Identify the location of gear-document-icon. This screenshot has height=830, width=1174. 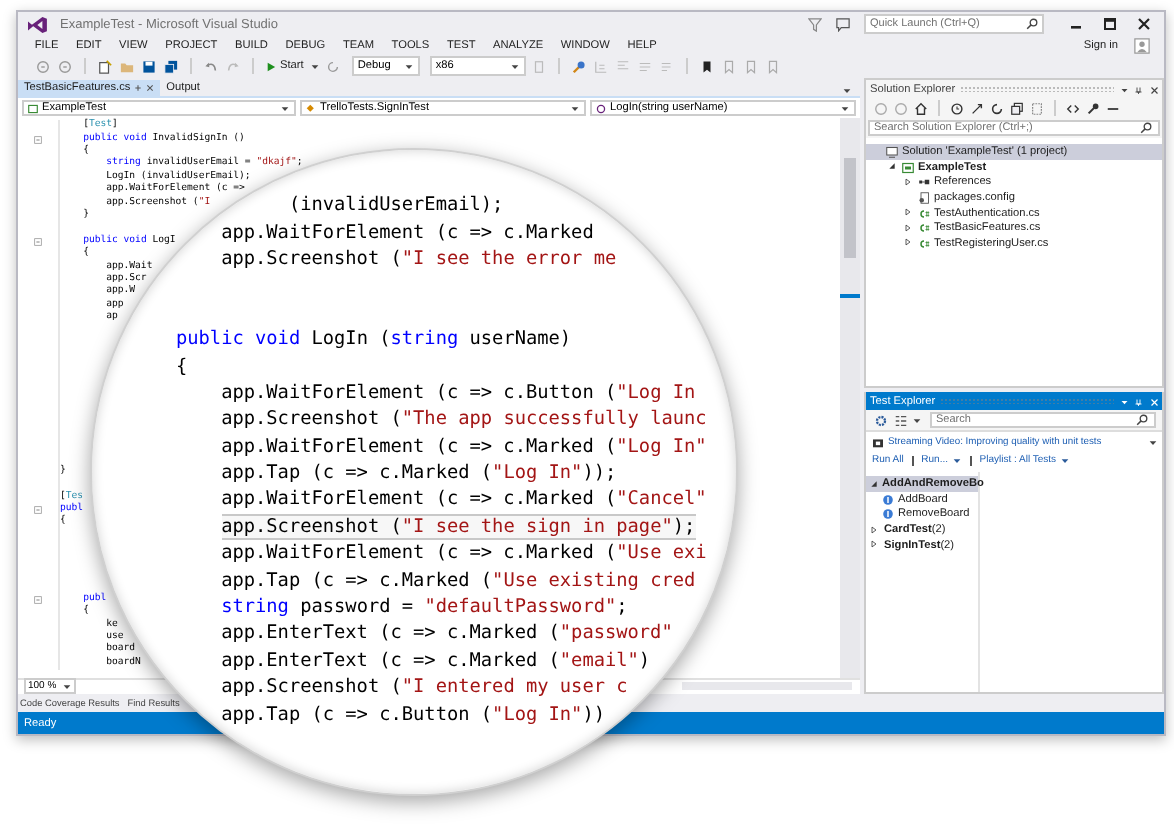
(924, 198).